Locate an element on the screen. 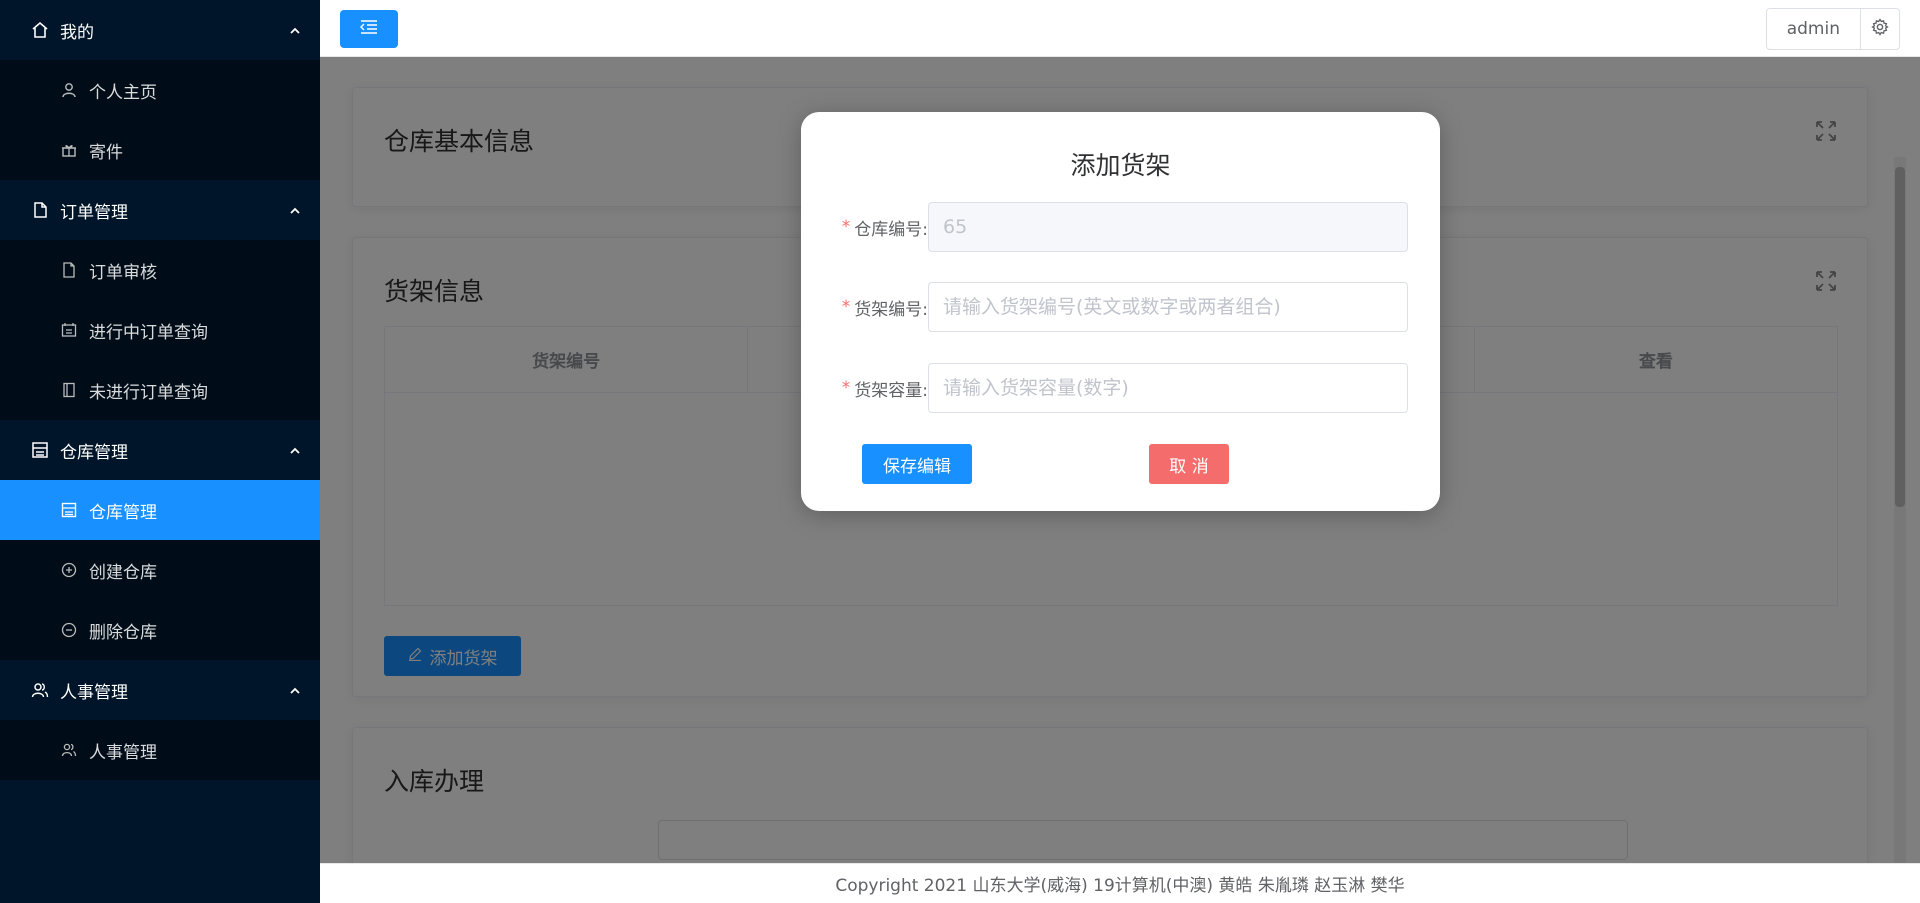 The image size is (1920, 903). menu-item-send: 寄件 is located at coordinates (160, 150).